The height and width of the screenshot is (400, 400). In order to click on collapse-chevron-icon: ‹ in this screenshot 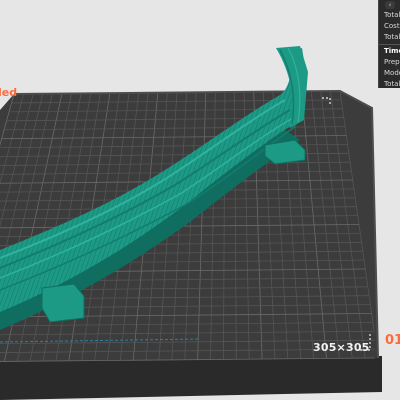, I will do `click(390, 5)`.